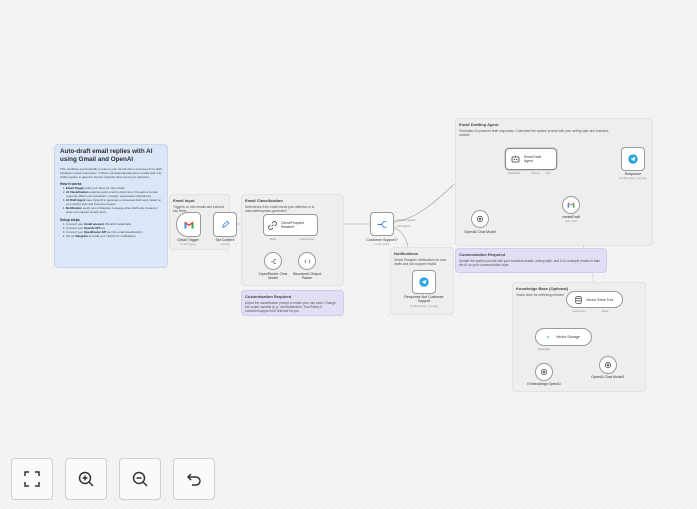 The height and width of the screenshot is (509, 697). What do you see at coordinates (548, 173) in the screenshot?
I see `tool-connector-label: Tool` at bounding box center [548, 173].